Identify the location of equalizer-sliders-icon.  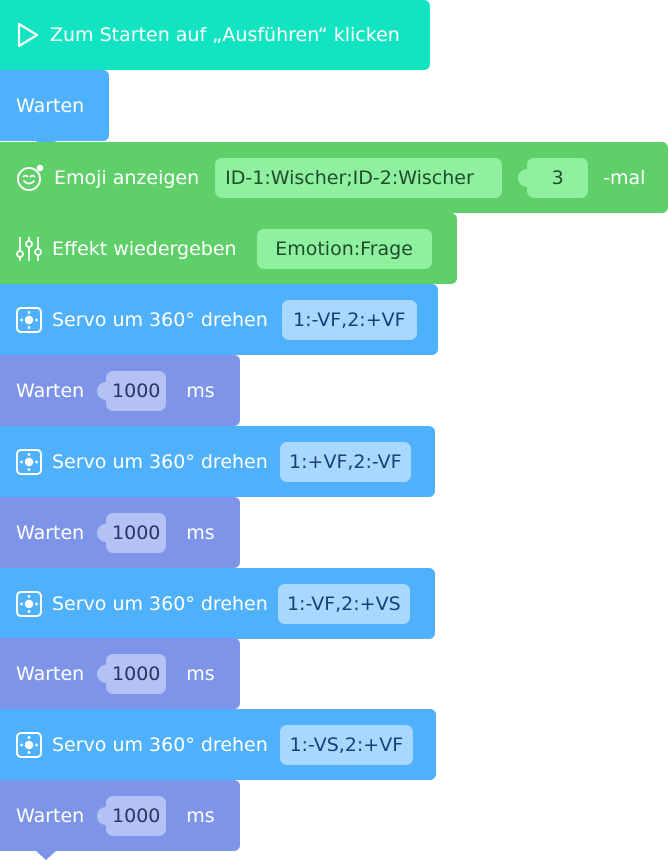
(29, 249).